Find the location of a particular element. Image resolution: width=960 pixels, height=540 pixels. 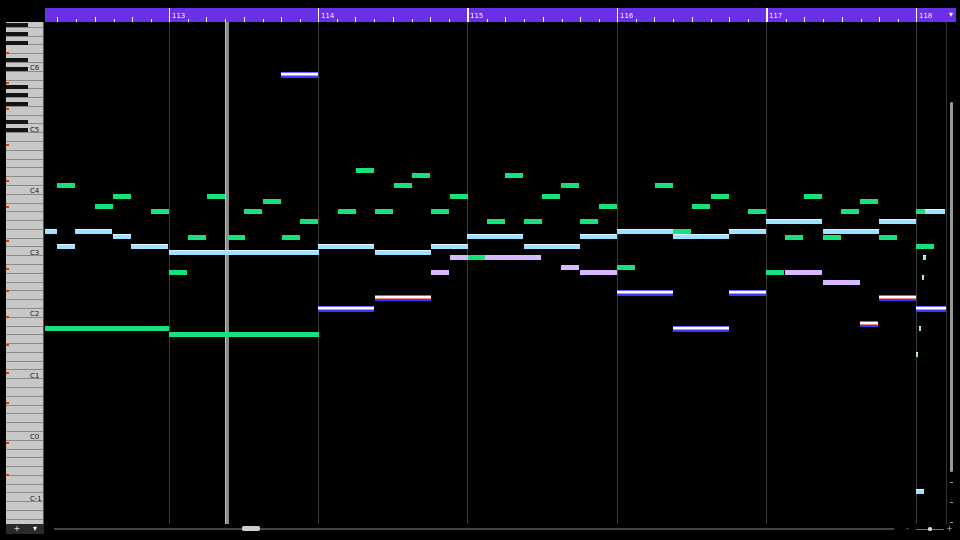

zoom-out-icon: - is located at coordinates (907, 529).